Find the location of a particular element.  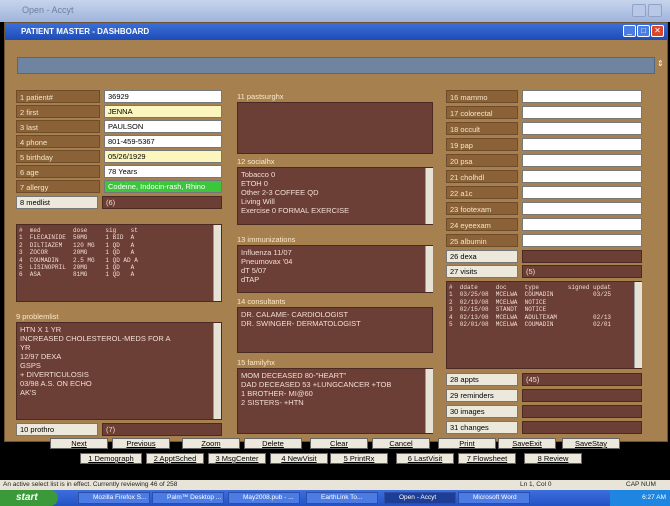

immunizations-heading: 13 immunizations is located at coordinates (266, 239).